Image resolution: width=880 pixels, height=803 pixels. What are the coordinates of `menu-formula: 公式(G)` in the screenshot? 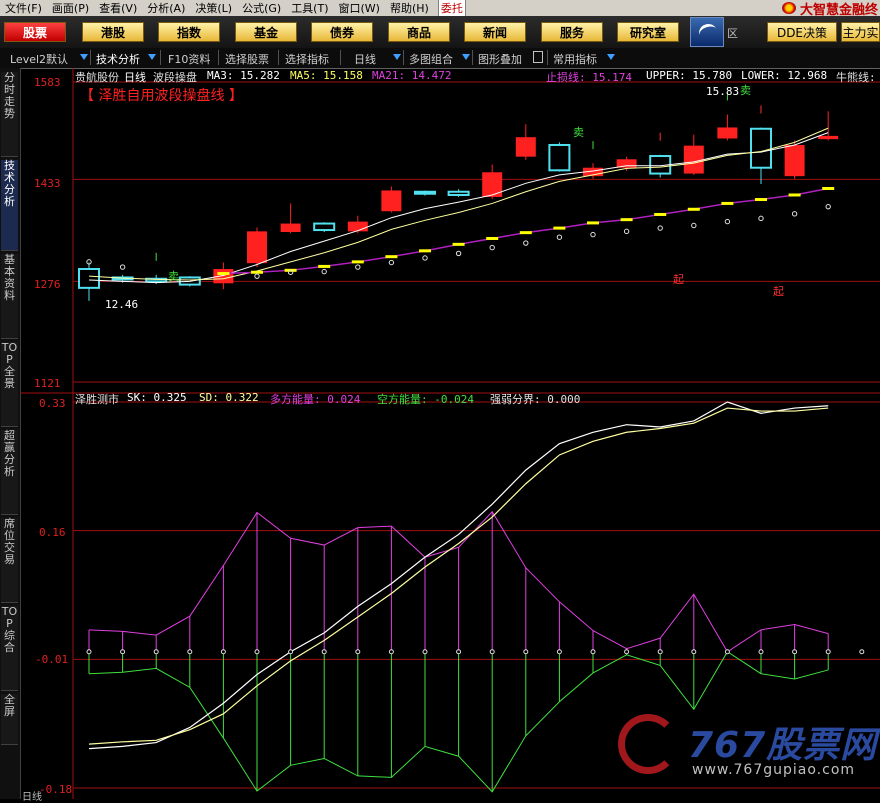 It's located at (261, 8).